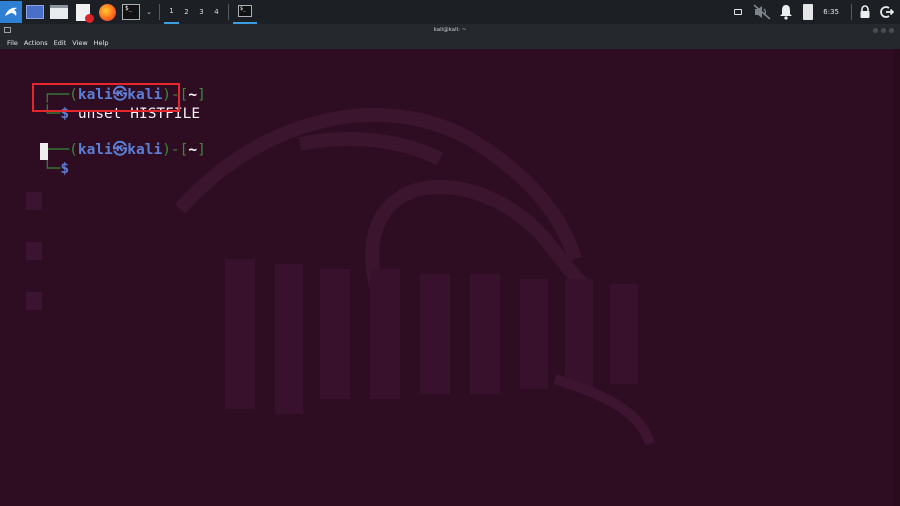 Image resolution: width=900 pixels, height=506 pixels. Describe the element at coordinates (450, 12) in the screenshot. I see `top-panel: $_ ⌄ 1 2 3 4 $_ 6:35` at that location.